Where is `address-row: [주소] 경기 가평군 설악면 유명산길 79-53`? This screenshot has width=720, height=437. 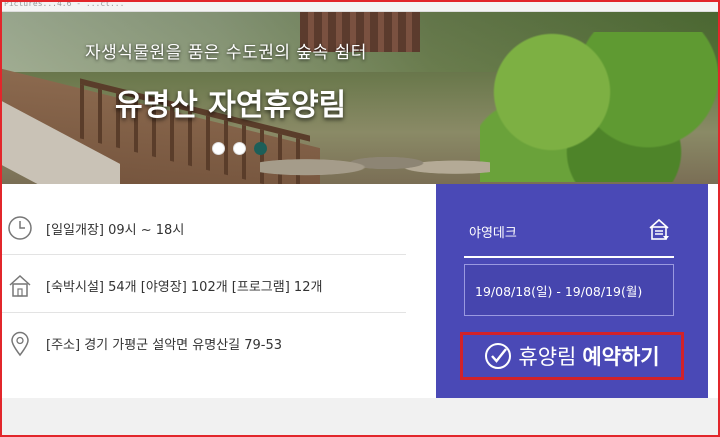
address-row: [주소] 경기 가평군 설악면 유명산길 79-53 is located at coordinates (203, 342).